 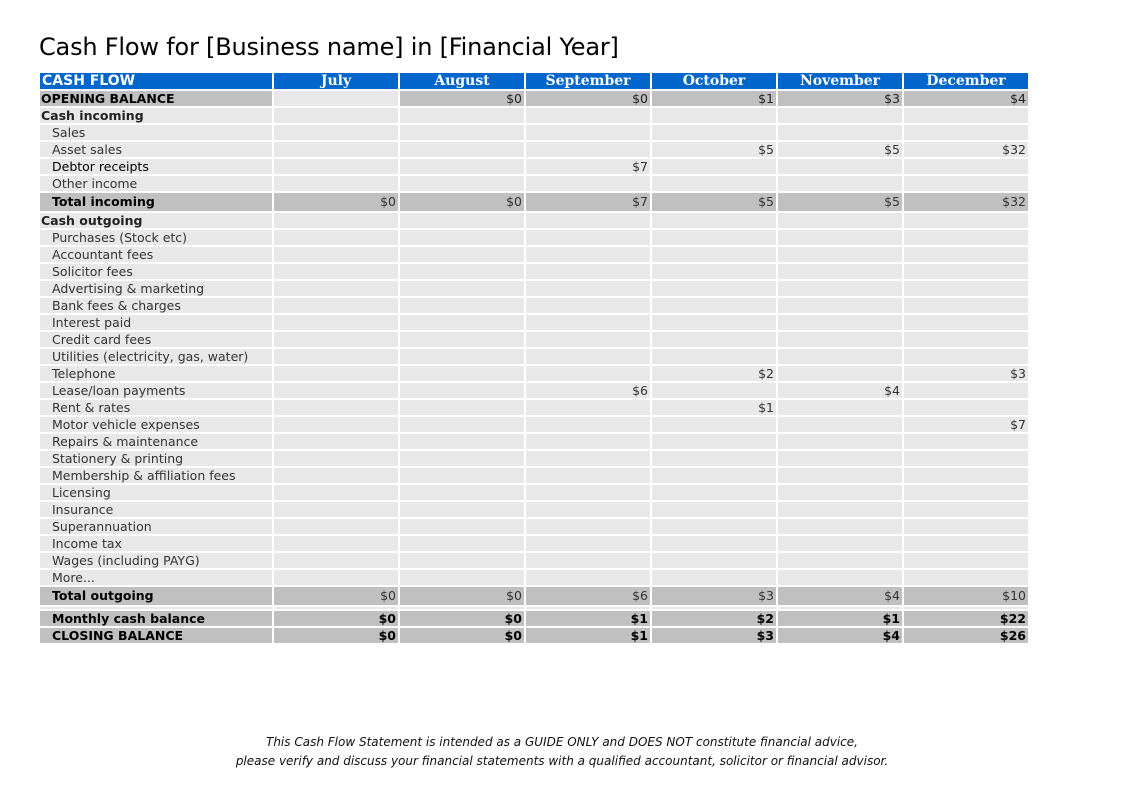 What do you see at coordinates (966, 149) in the screenshot?
I see `cell-value: $32` at bounding box center [966, 149].